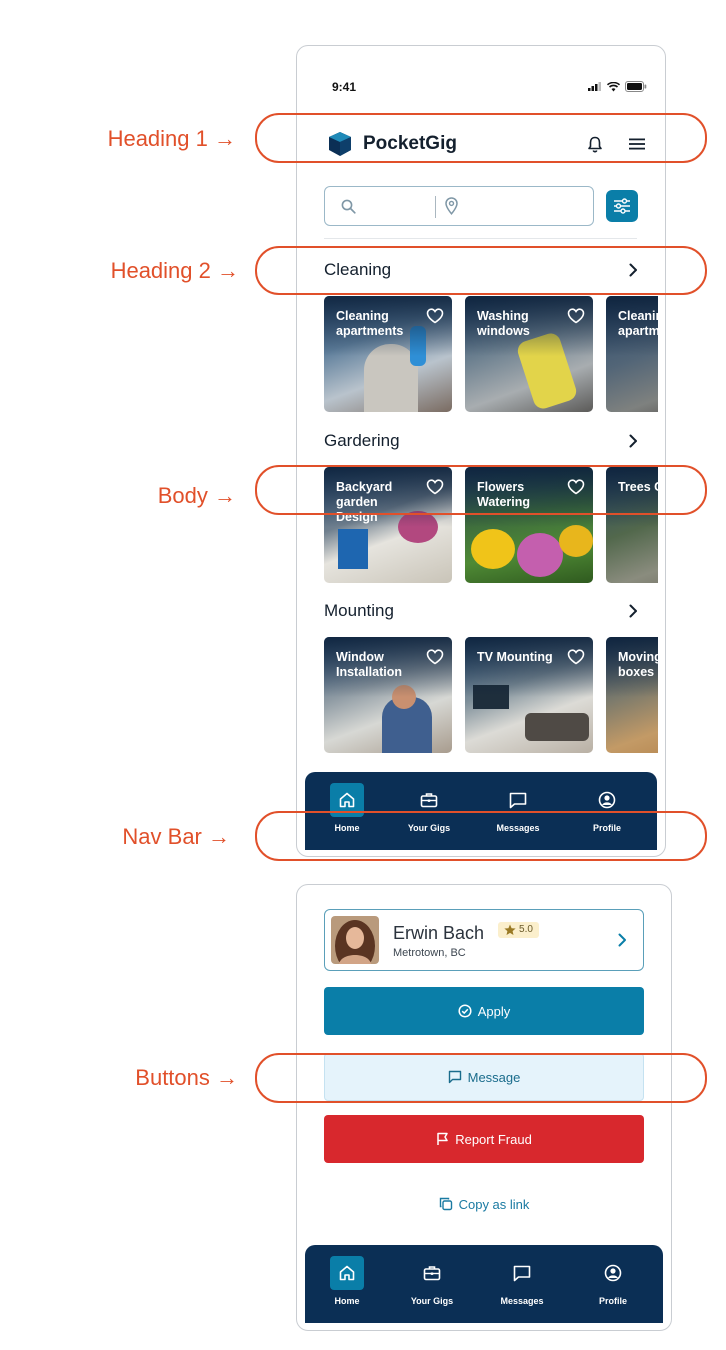 The image size is (726, 1350). What do you see at coordinates (432, 1301) in the screenshot?
I see `nav-label: Your Gigs` at bounding box center [432, 1301].